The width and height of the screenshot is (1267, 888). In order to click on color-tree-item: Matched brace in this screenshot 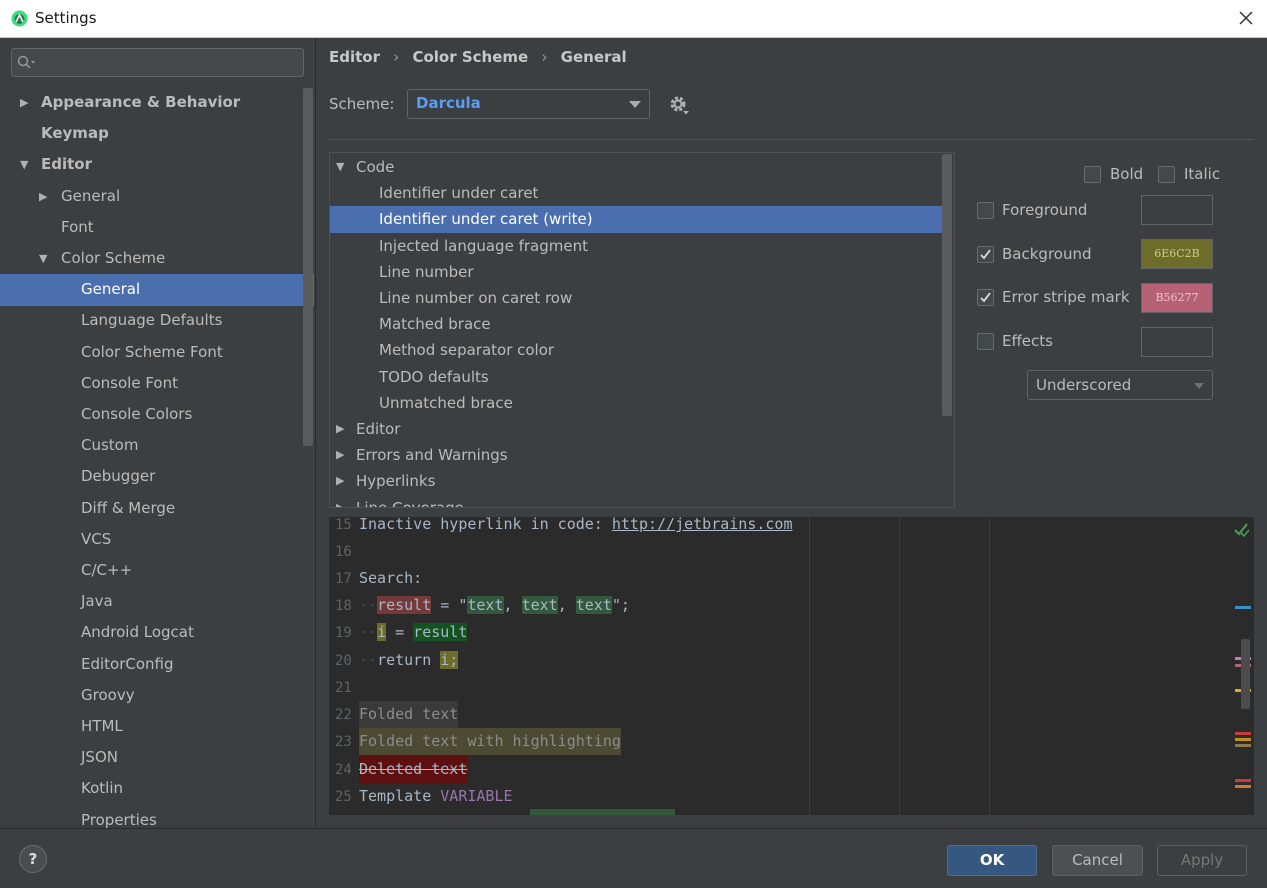, I will do `click(641, 324)`.